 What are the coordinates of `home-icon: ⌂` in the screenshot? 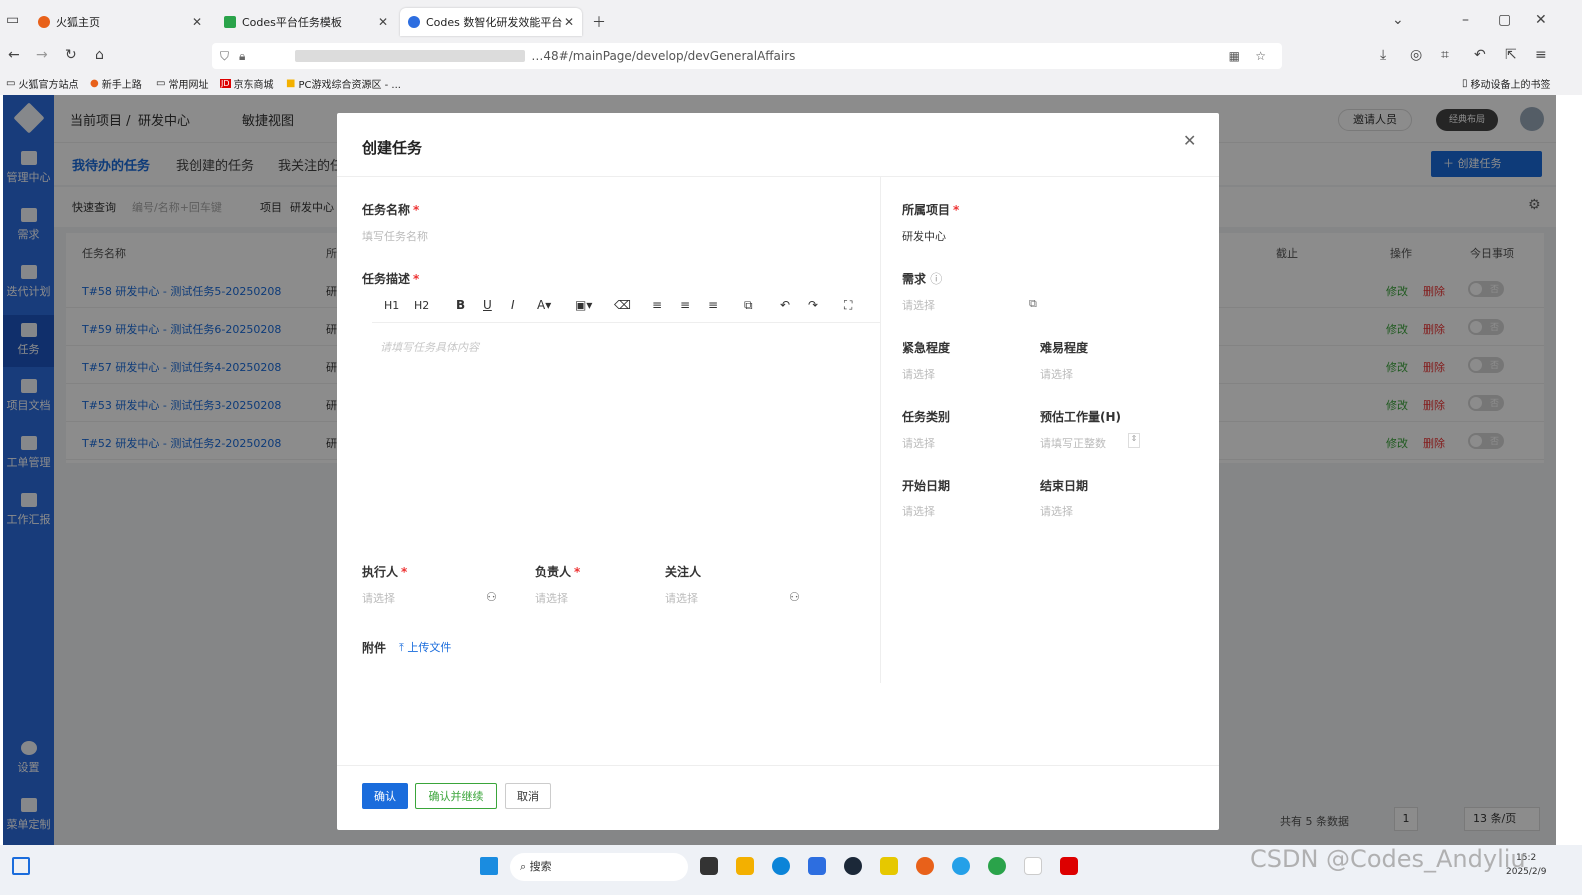 It's located at (99, 55).